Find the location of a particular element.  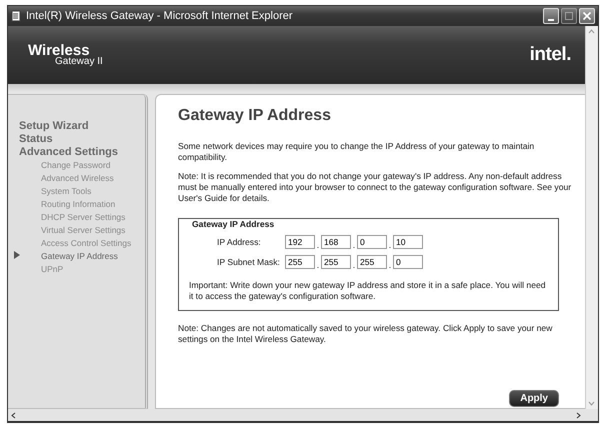

browser-page-icon is located at coordinates (16, 16).